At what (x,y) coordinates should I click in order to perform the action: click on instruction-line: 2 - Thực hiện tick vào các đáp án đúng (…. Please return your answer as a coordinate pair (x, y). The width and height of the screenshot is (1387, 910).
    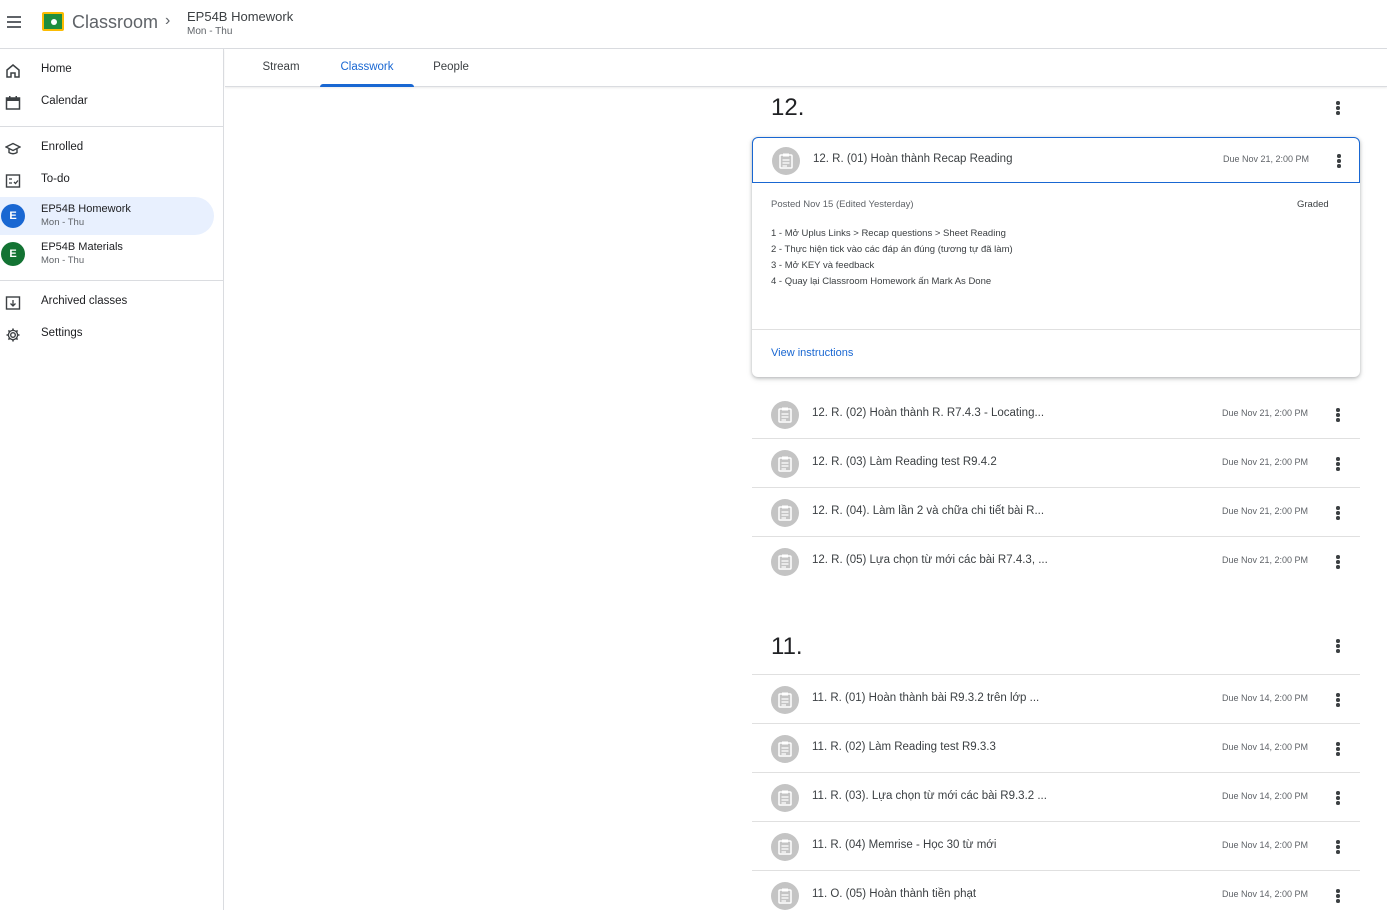
    Looking at the image, I should click on (892, 249).